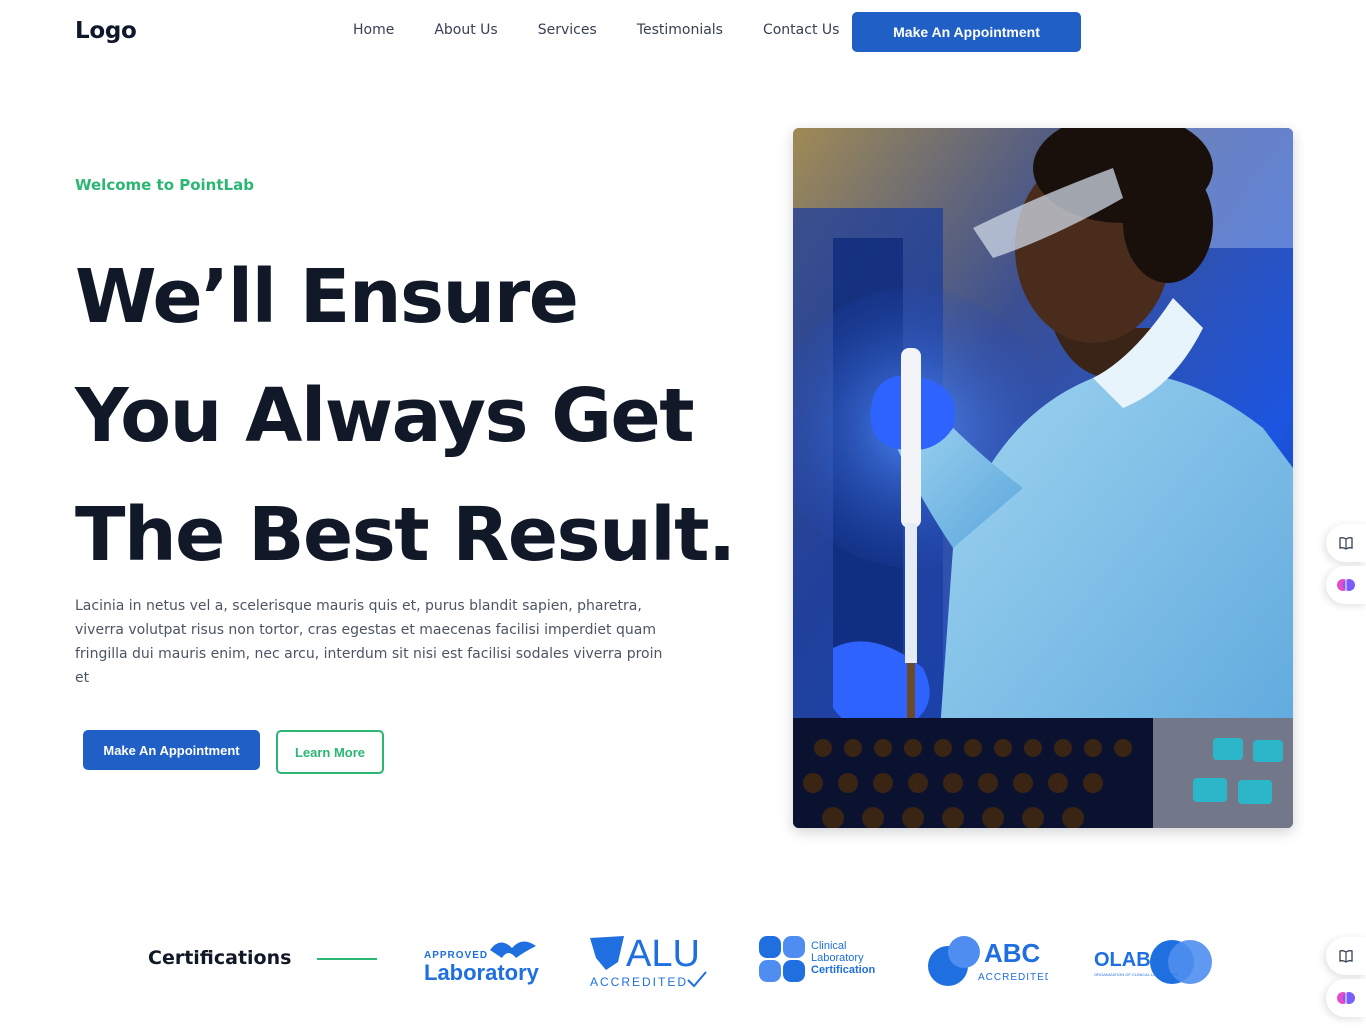 The image size is (1366, 1033). Describe the element at coordinates (843, 970) in the screenshot. I see `certification-text: Certification` at that location.